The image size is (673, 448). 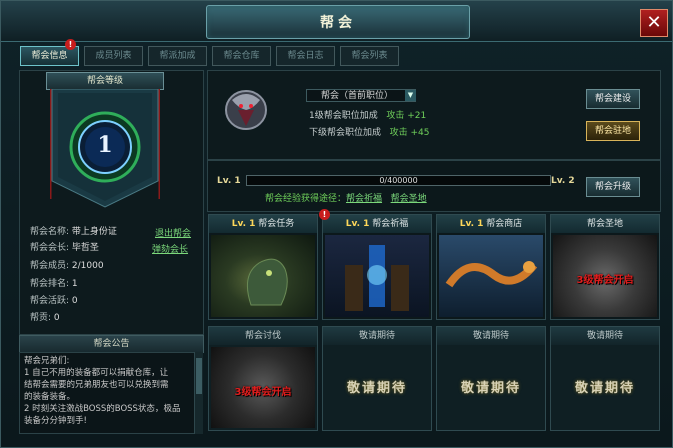 What do you see at coordinates (105, 145) in the screenshot?
I see `guild-level-number: 1` at bounding box center [105, 145].